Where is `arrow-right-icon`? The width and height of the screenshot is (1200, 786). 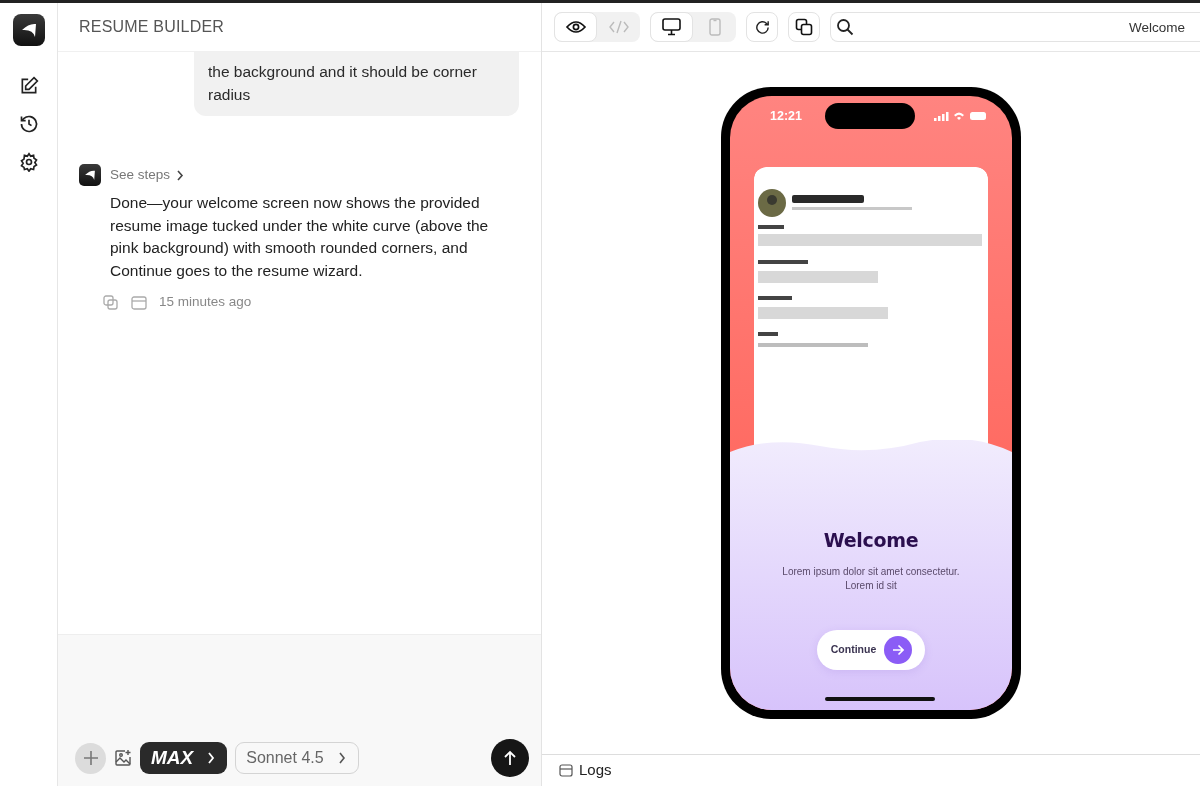 arrow-right-icon is located at coordinates (898, 649).